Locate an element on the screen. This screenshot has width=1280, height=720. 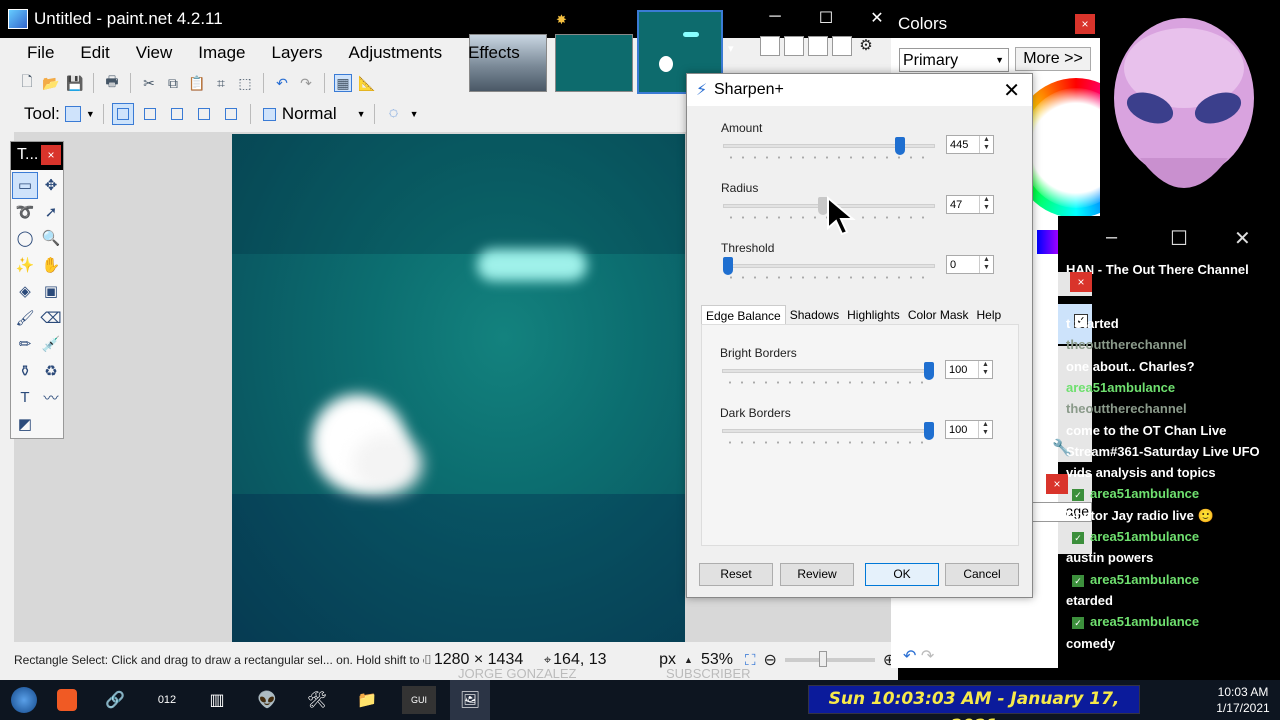
paintnet-taskbar-icon: 🖼 is located at coordinates (470, 700).